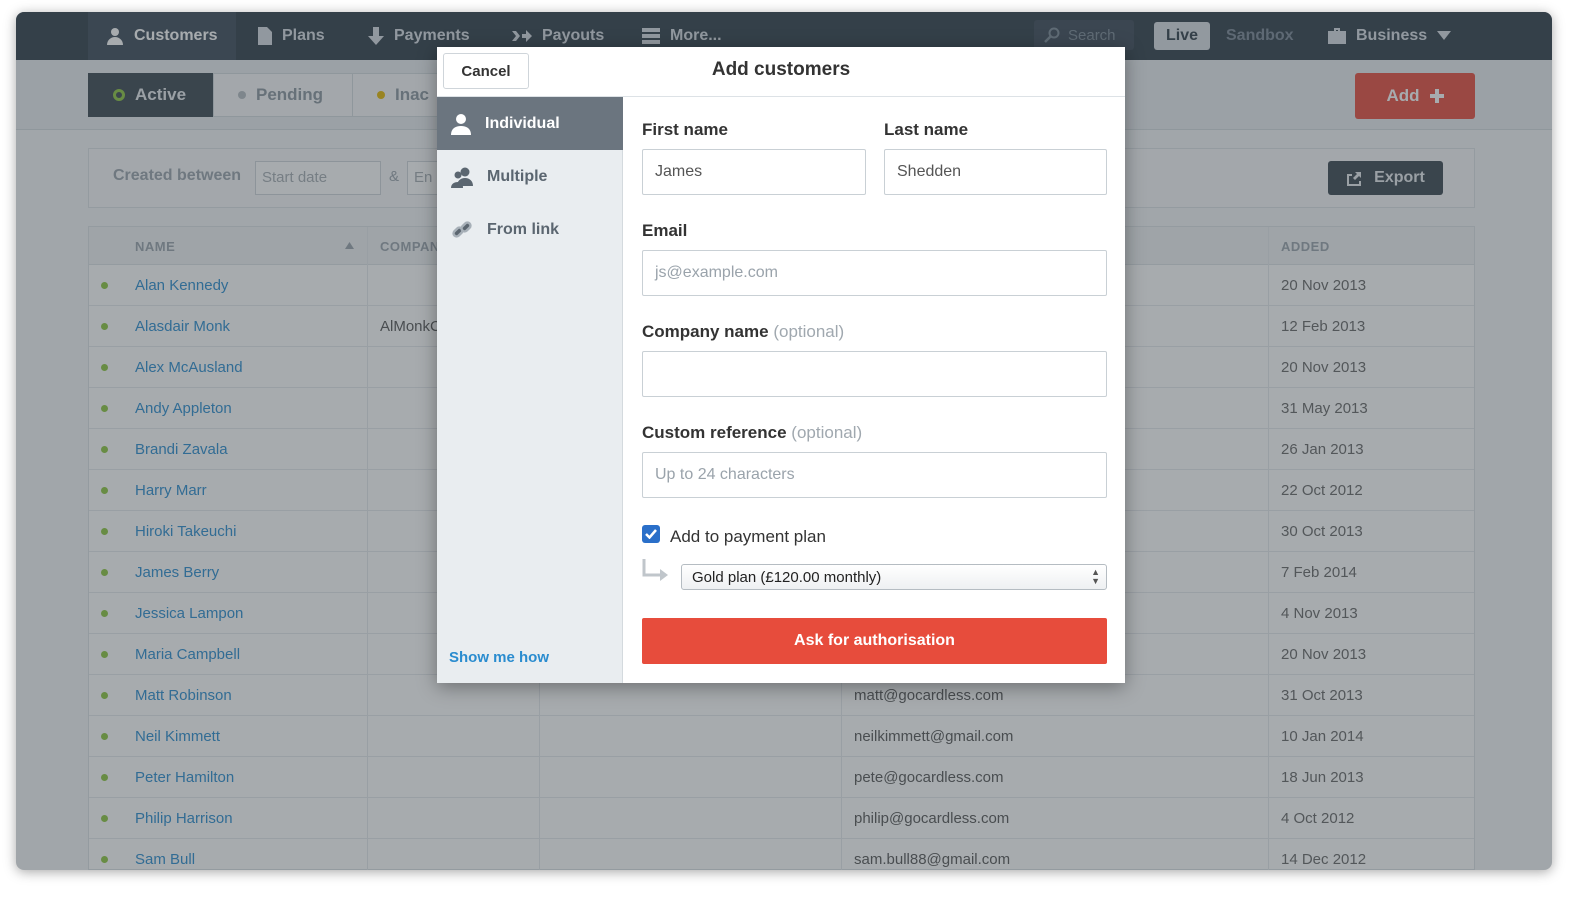  I want to click on modal-title: Add customers, so click(781, 69).